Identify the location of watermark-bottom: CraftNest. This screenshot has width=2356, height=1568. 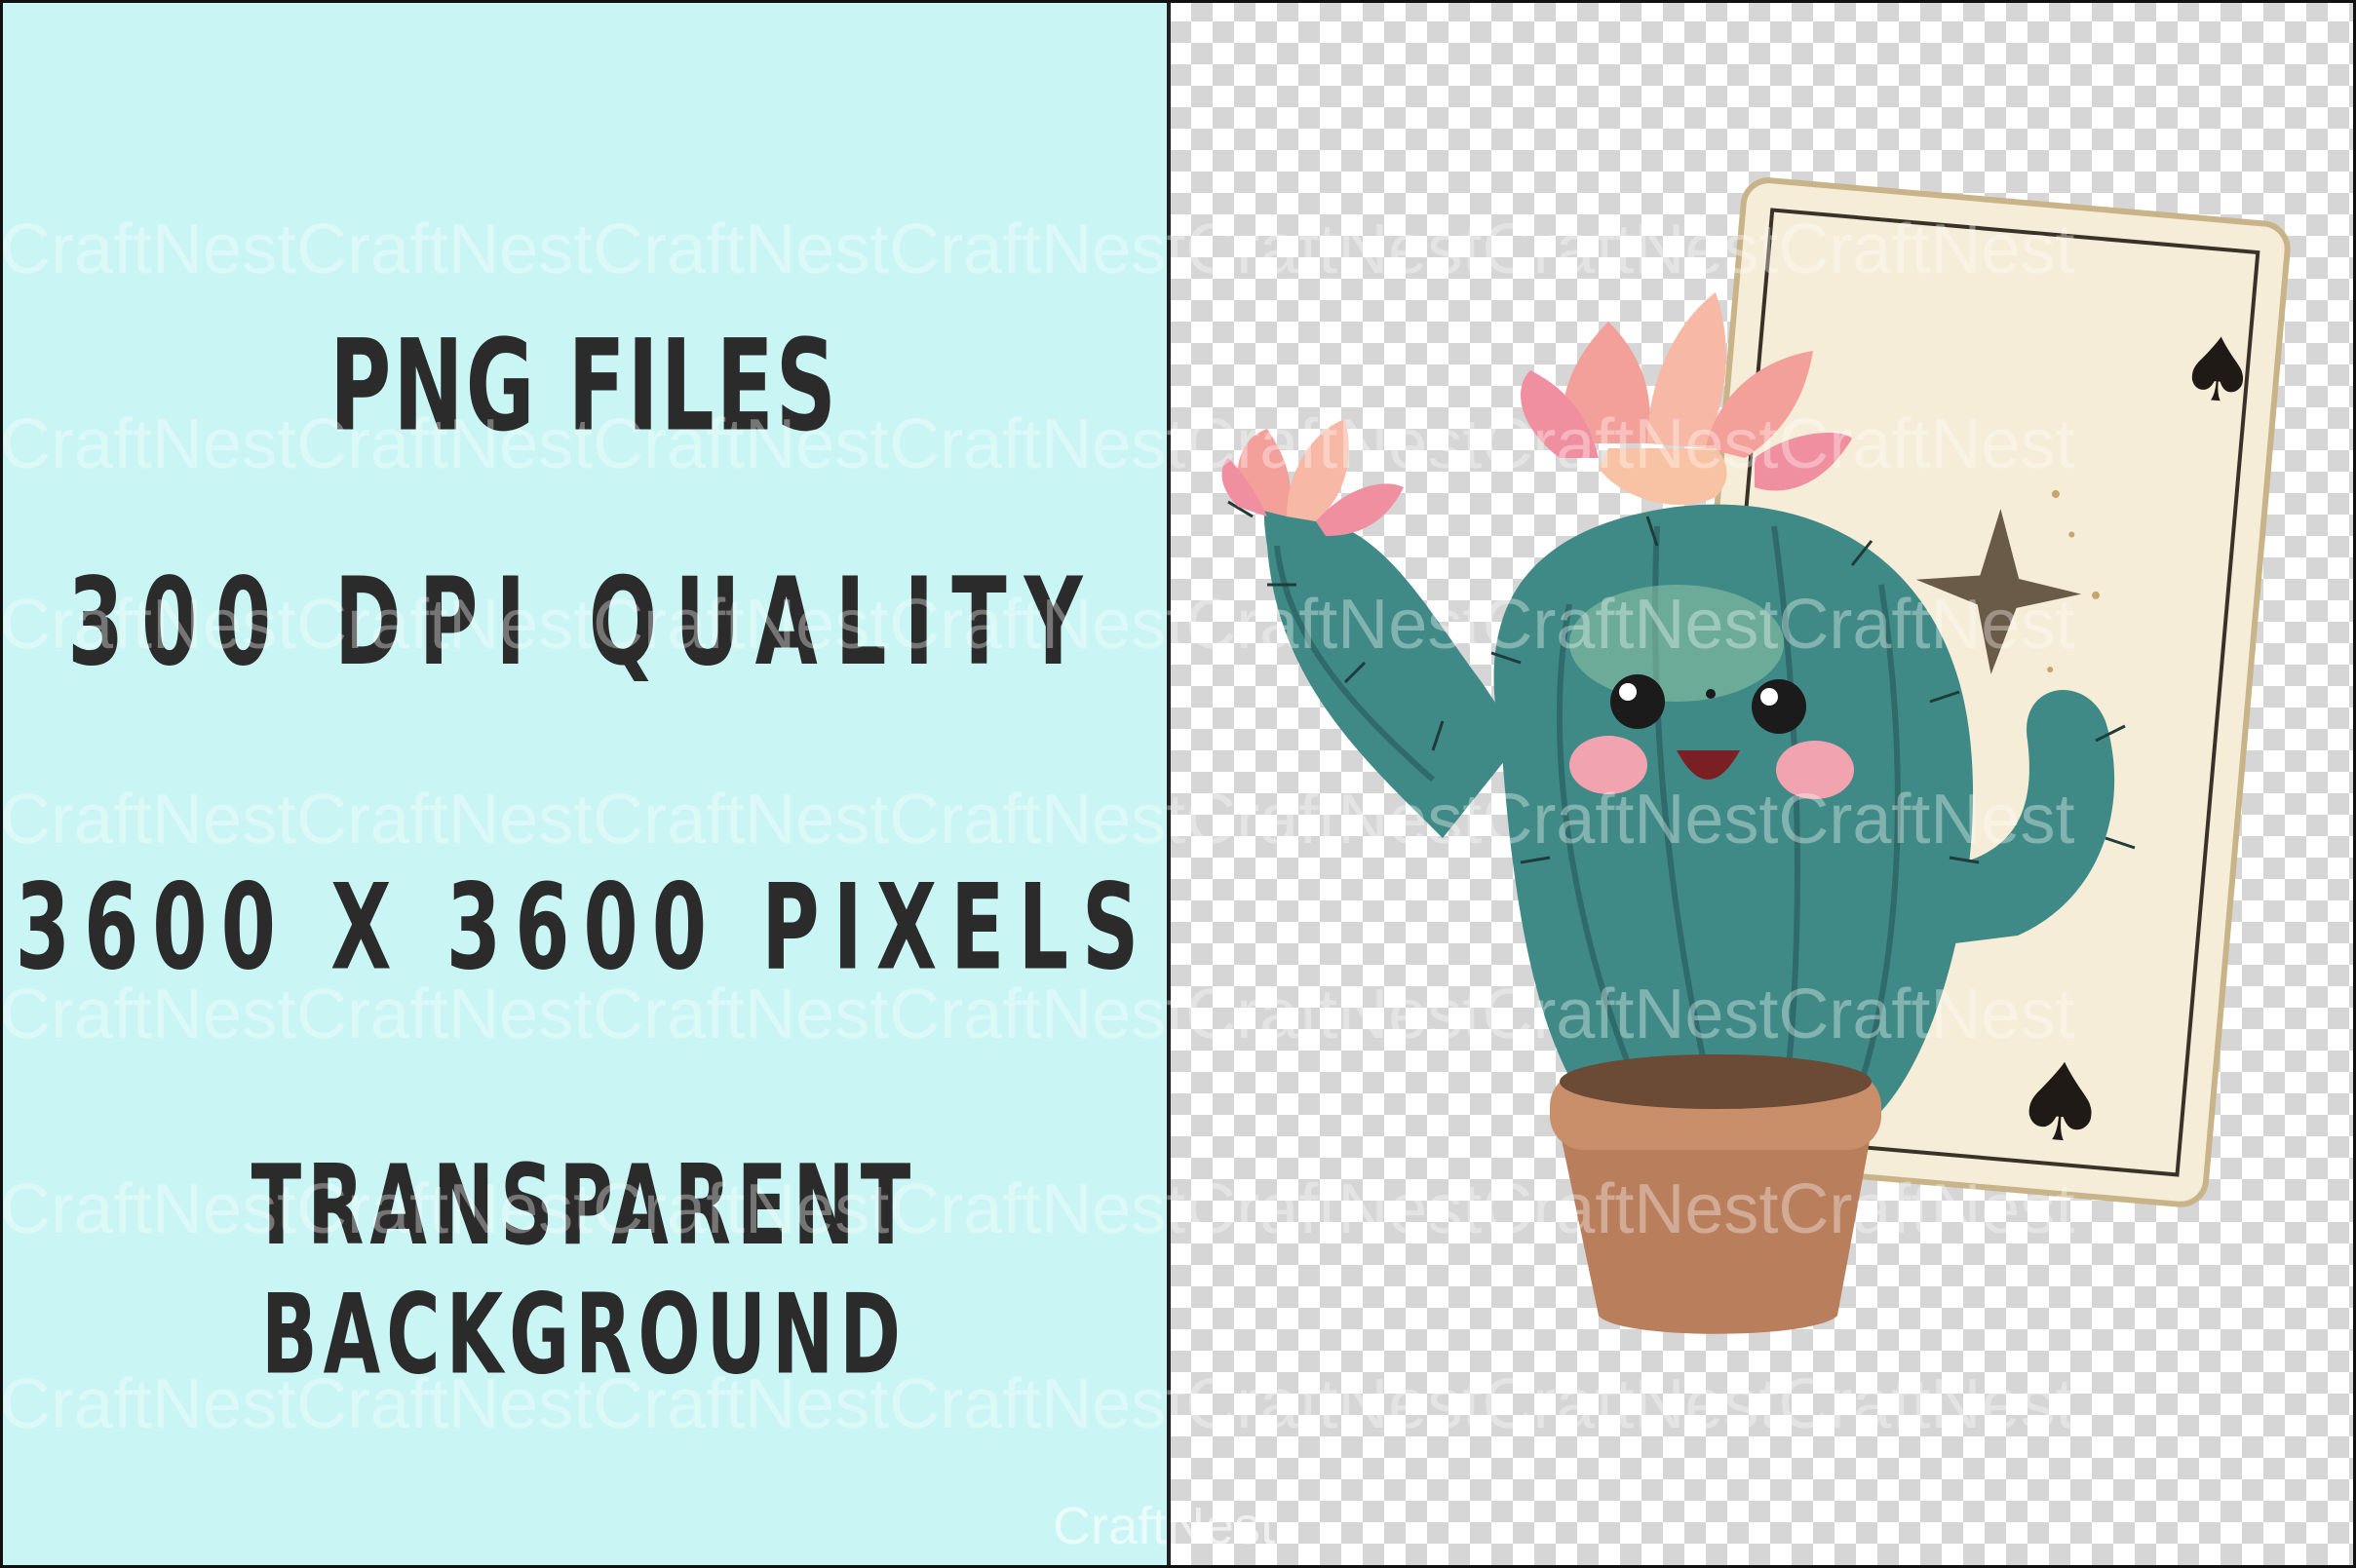
(1165, 1526).